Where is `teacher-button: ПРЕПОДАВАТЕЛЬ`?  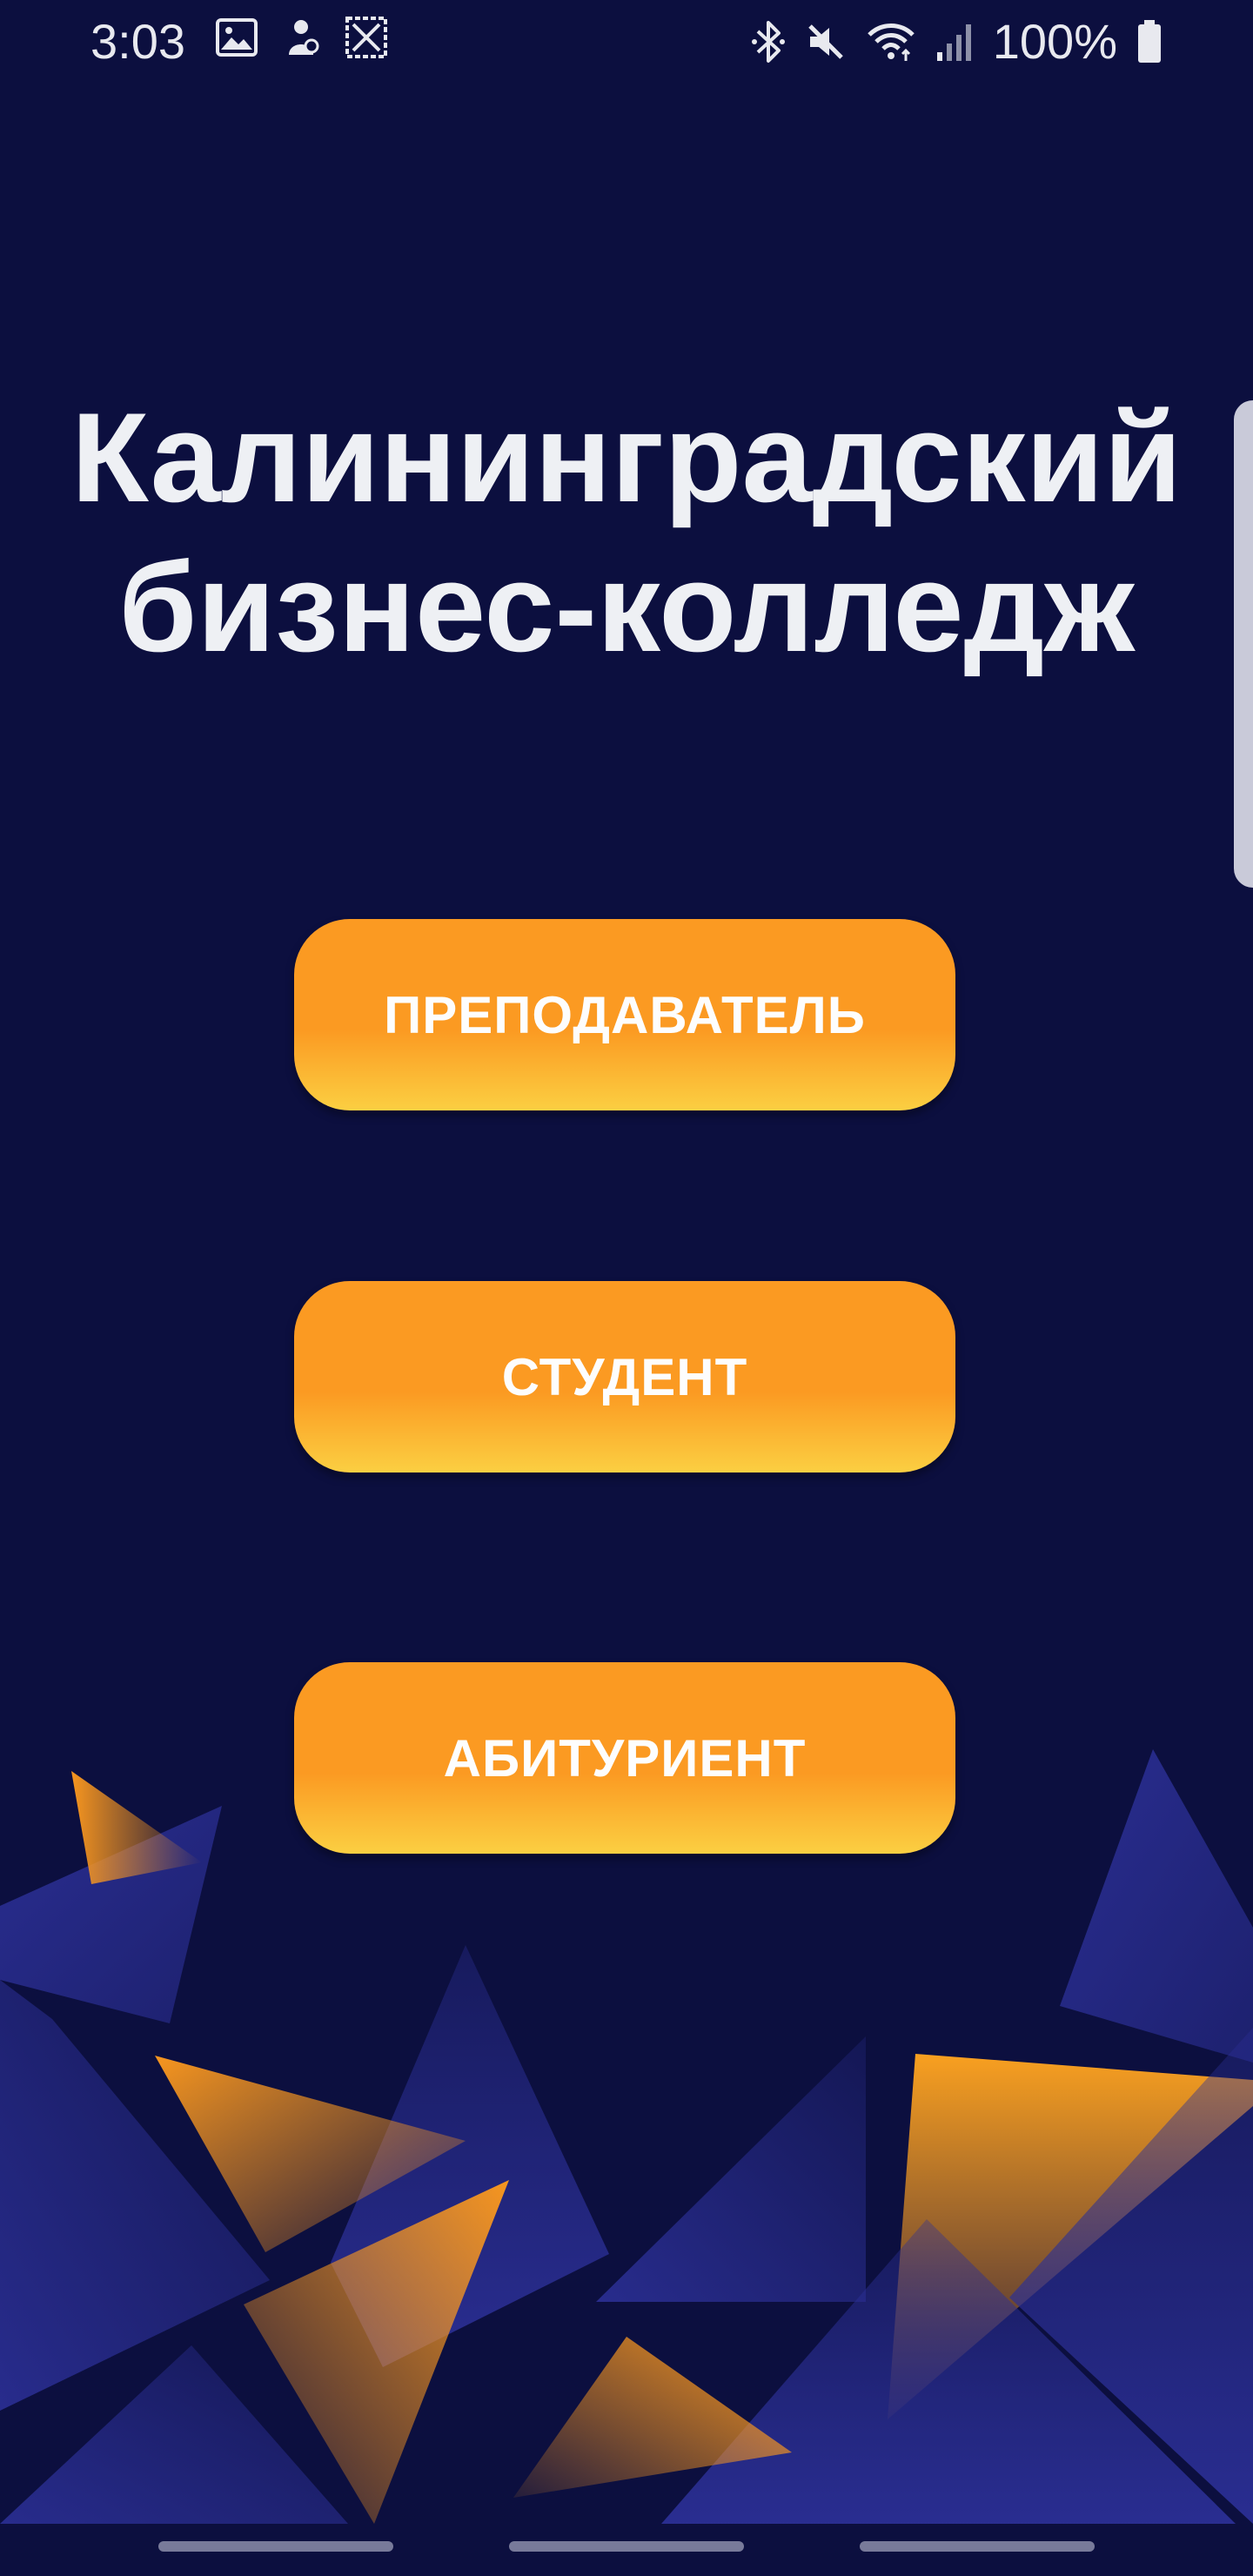 teacher-button: ПРЕПОДАВАТЕЛЬ is located at coordinates (624, 1015).